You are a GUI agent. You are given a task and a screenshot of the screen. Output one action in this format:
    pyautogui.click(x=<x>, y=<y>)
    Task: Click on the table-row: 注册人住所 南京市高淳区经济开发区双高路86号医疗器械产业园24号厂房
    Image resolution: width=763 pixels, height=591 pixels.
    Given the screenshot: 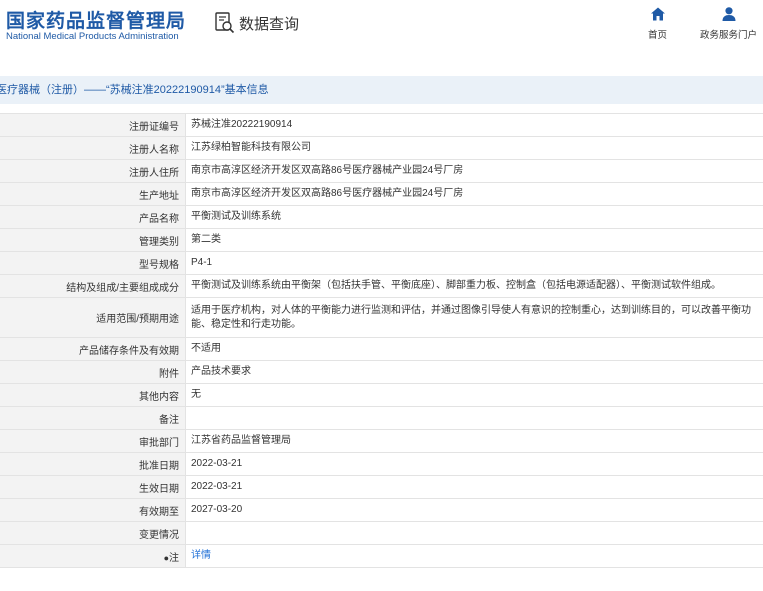 What is the action you would take?
    pyautogui.click(x=381, y=171)
    